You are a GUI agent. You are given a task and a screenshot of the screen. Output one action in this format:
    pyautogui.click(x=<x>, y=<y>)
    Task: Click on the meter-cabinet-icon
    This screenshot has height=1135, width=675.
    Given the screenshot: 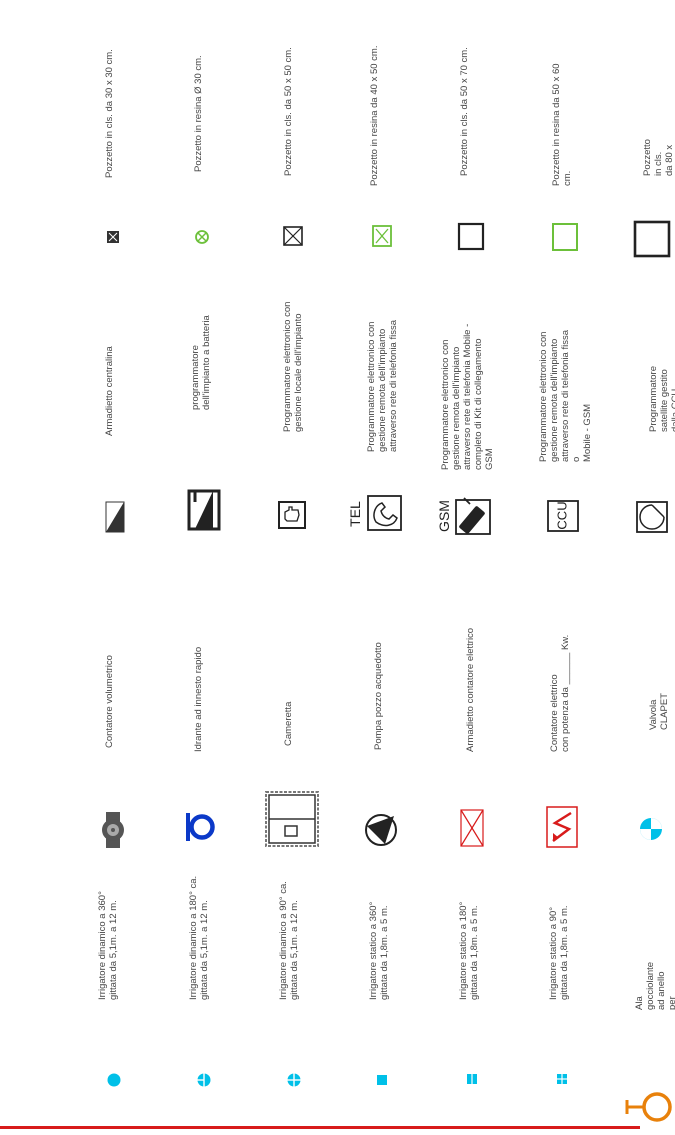 What is the action you would take?
    pyautogui.click(x=472, y=828)
    